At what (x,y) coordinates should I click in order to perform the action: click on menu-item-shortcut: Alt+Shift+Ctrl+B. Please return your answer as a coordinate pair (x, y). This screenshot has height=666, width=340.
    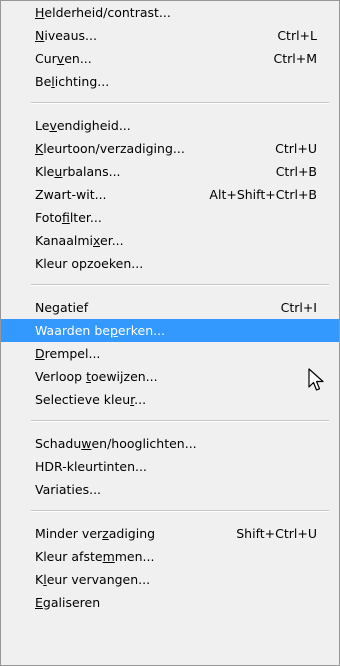
    Looking at the image, I should click on (263, 194).